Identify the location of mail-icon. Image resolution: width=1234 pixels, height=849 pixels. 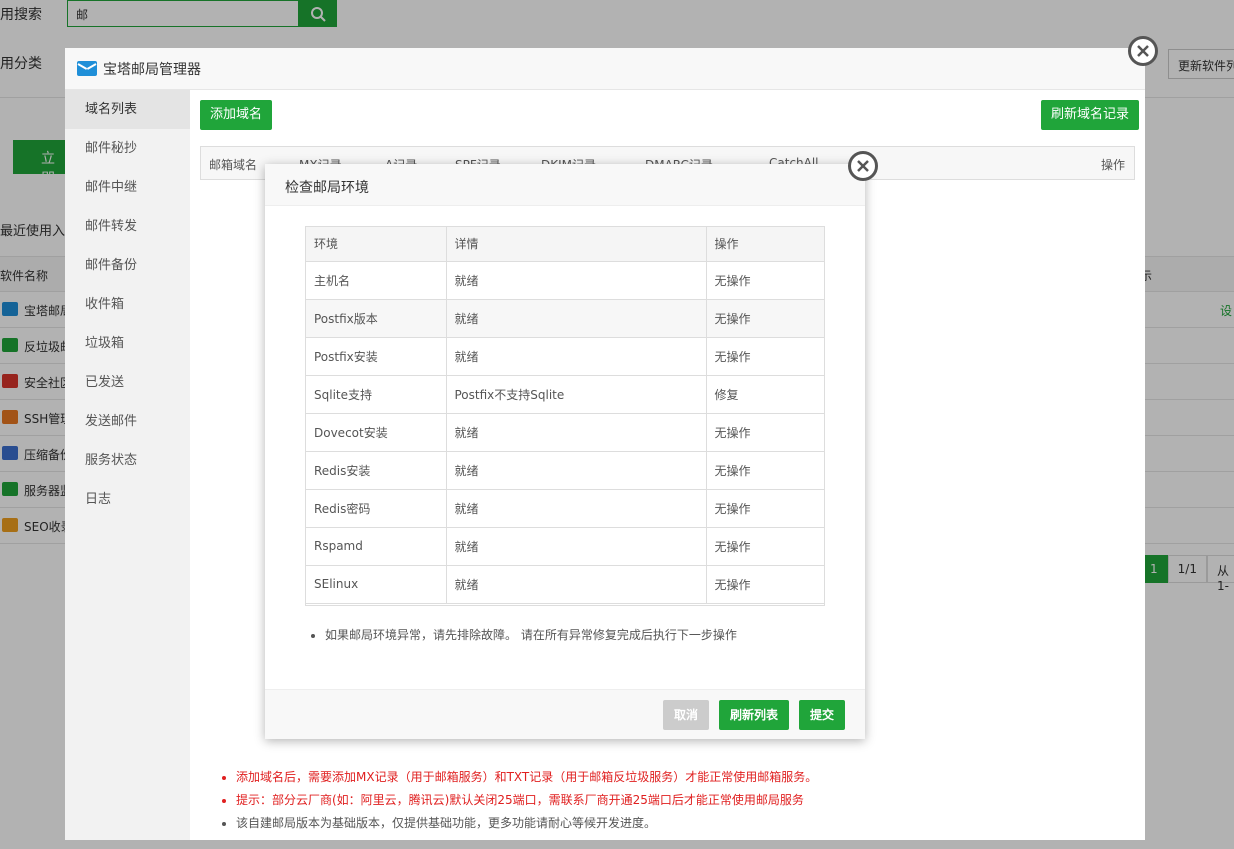
(87, 68).